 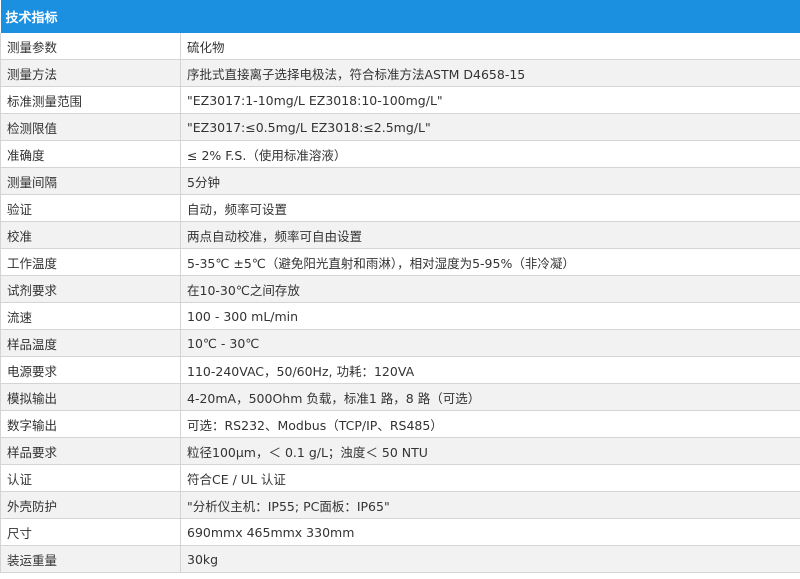 What do you see at coordinates (490, 478) in the screenshot?
I see `row-value: 符合CE / UL 认证` at bounding box center [490, 478].